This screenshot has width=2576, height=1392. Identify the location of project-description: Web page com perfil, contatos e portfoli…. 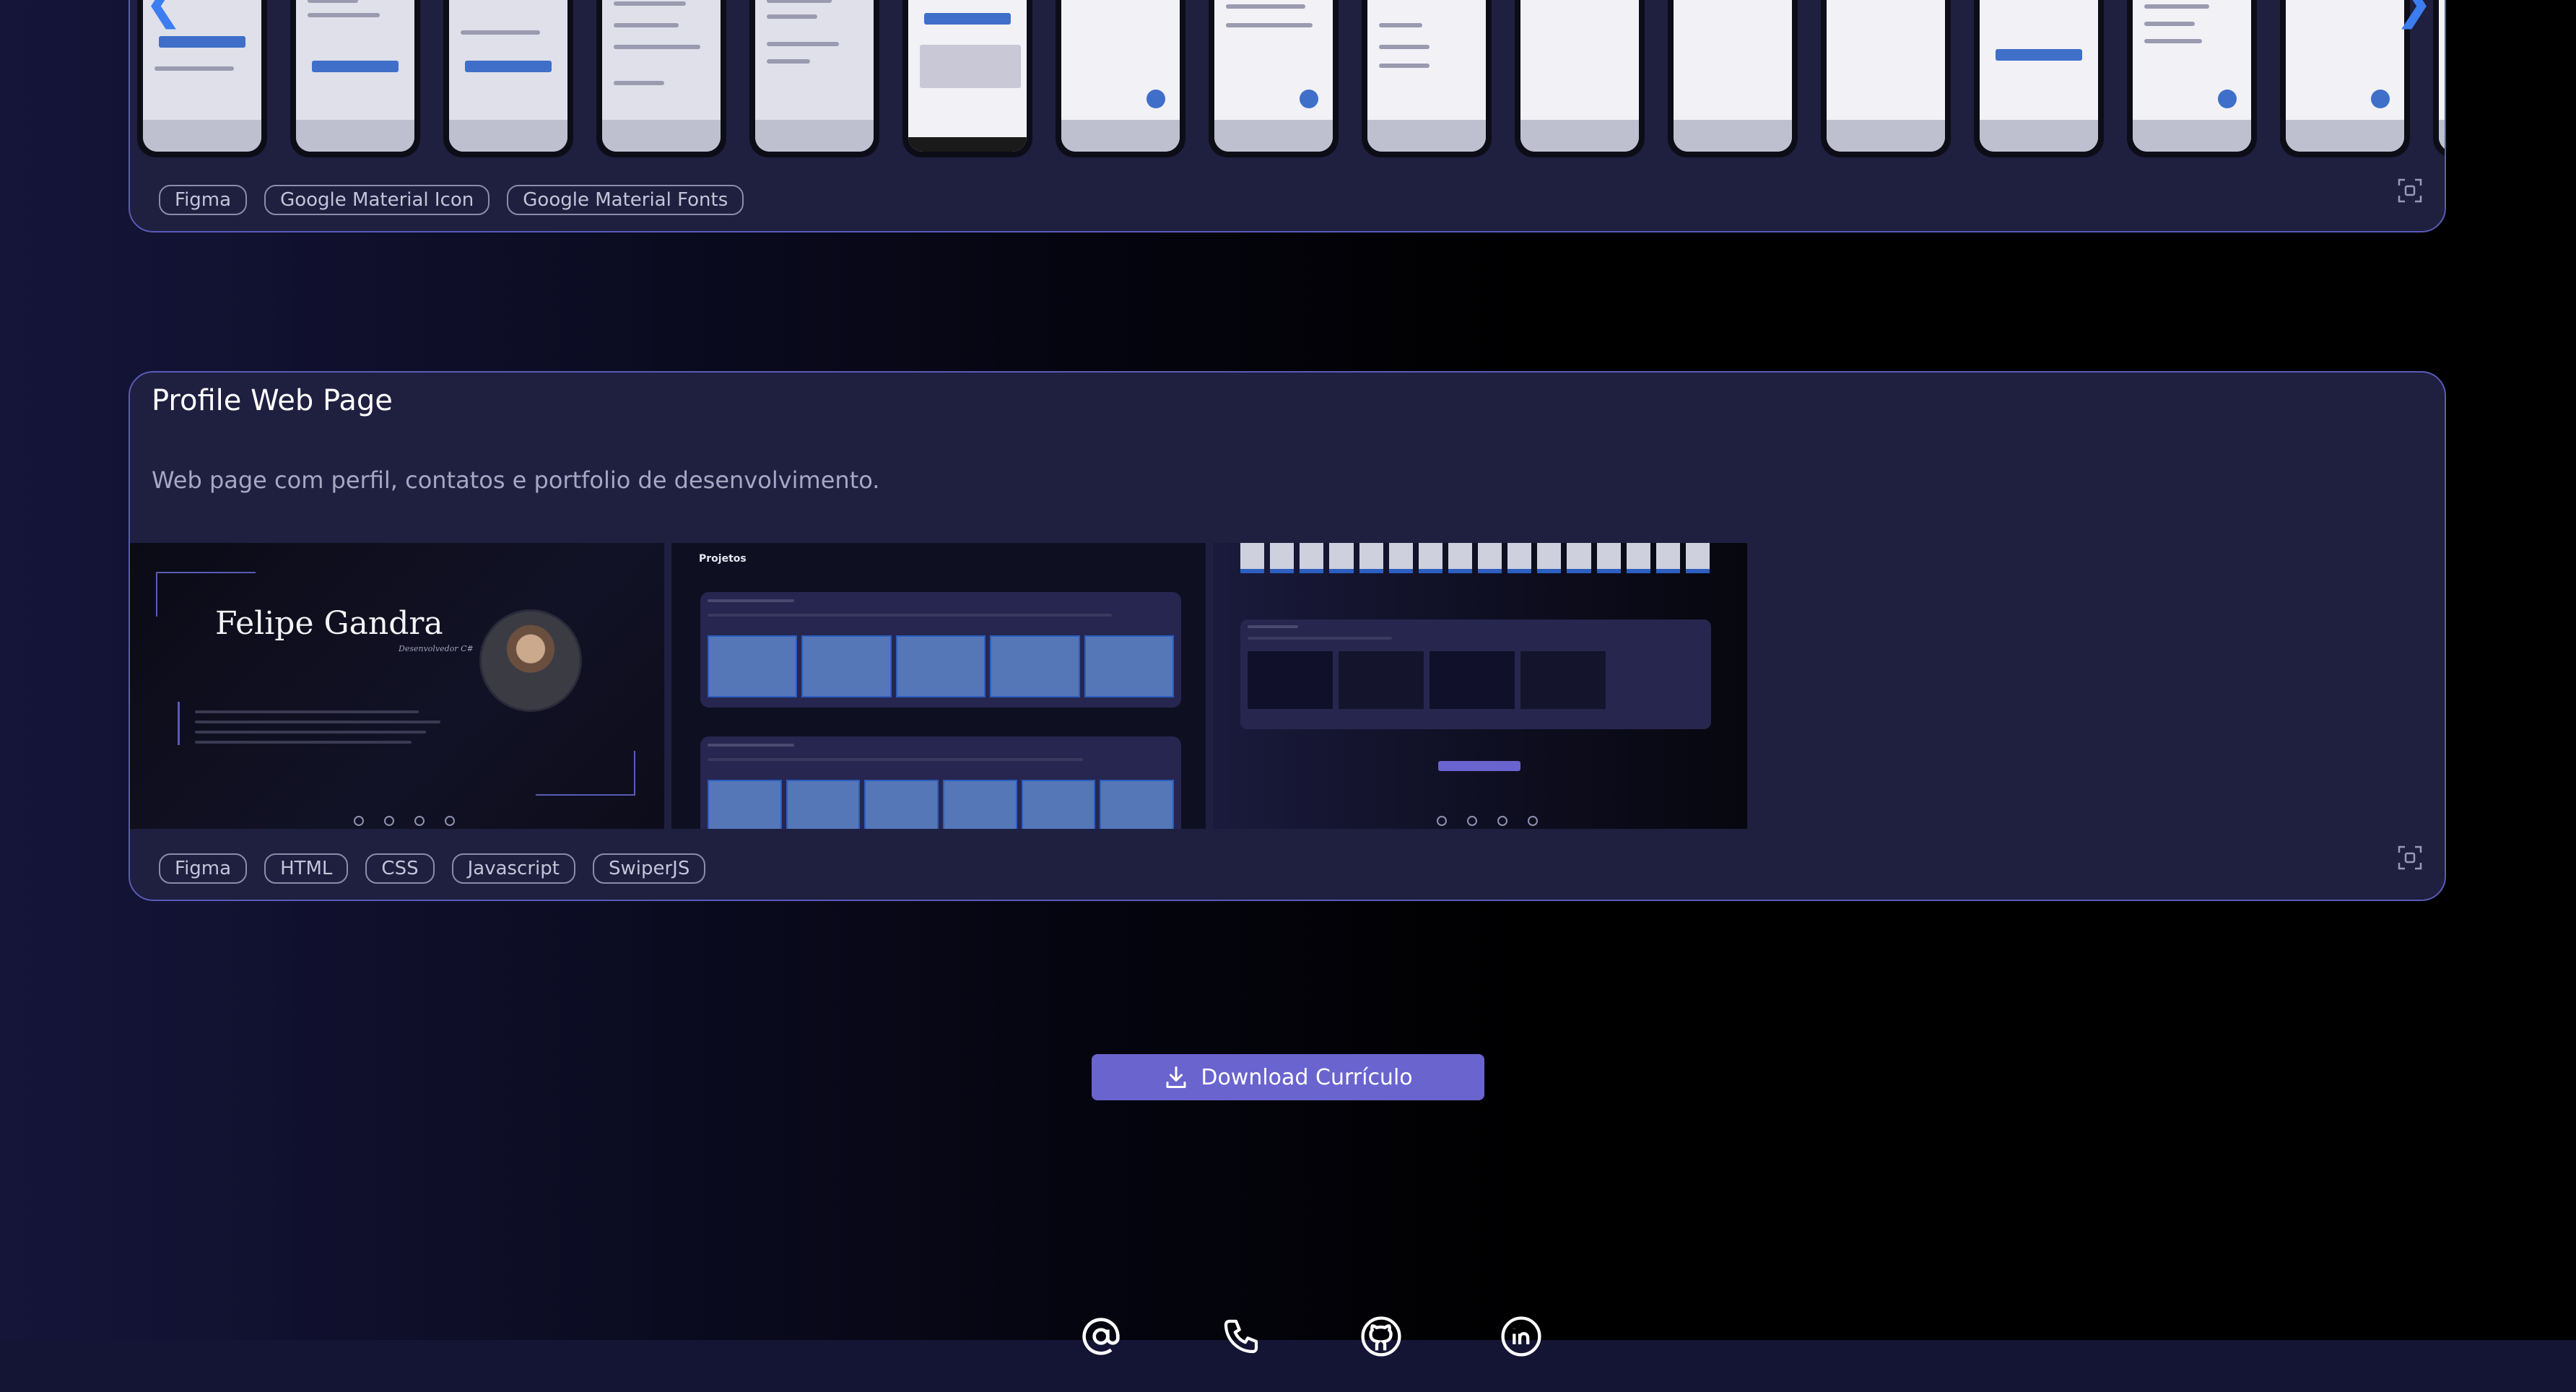
(516, 480).